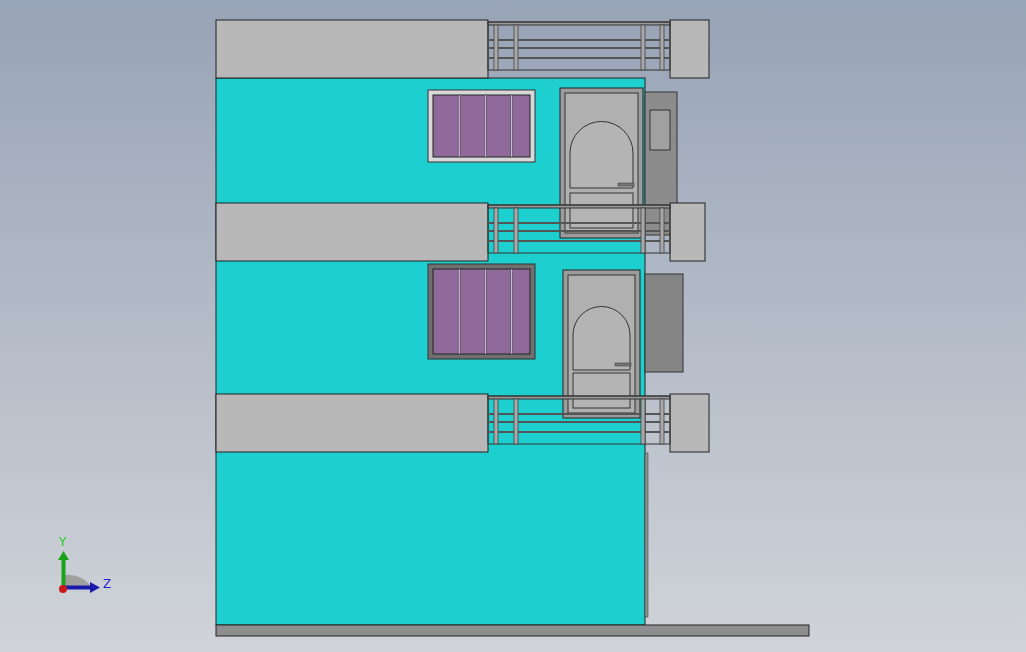 This screenshot has height=652, width=1026. What do you see at coordinates (107, 584) in the screenshot?
I see `axis-label: Z` at bounding box center [107, 584].